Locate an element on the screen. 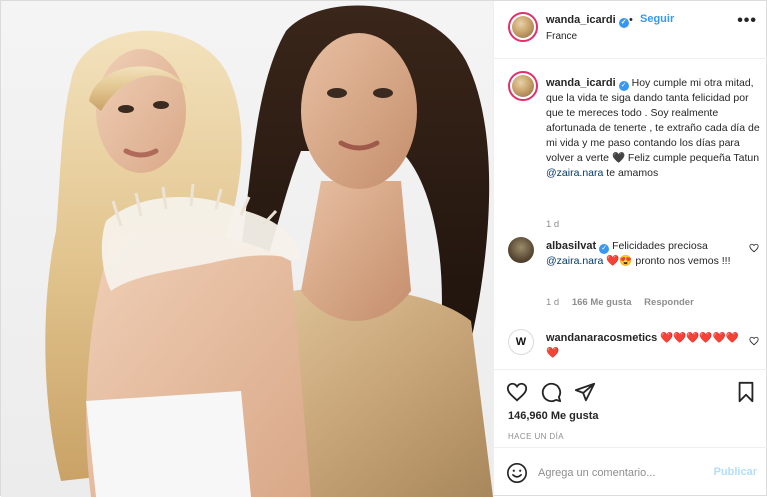 The image size is (767, 497). reply-button: Responder is located at coordinates (669, 302).